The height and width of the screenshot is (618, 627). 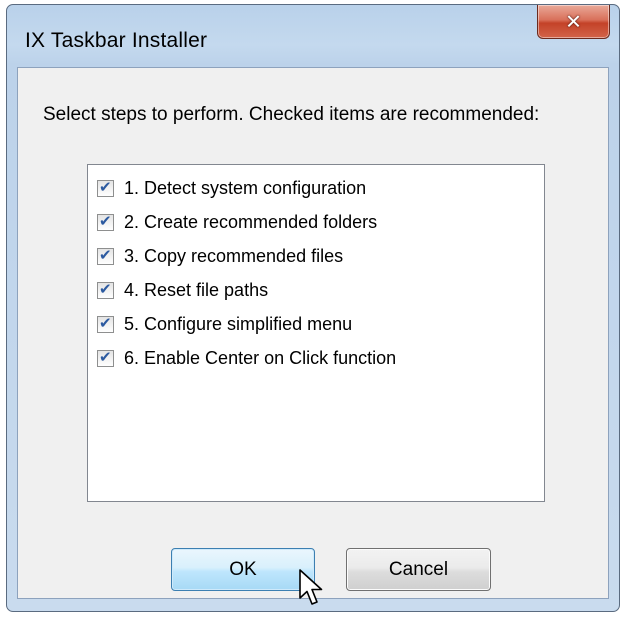 I want to click on step-3-label: 3. Copy recommended files, so click(x=234, y=255).